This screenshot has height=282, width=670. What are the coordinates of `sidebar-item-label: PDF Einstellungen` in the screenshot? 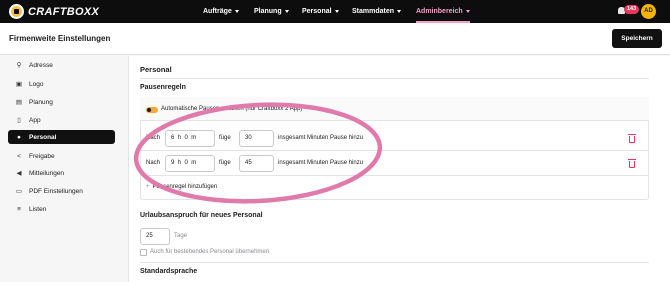 It's located at (56, 191).